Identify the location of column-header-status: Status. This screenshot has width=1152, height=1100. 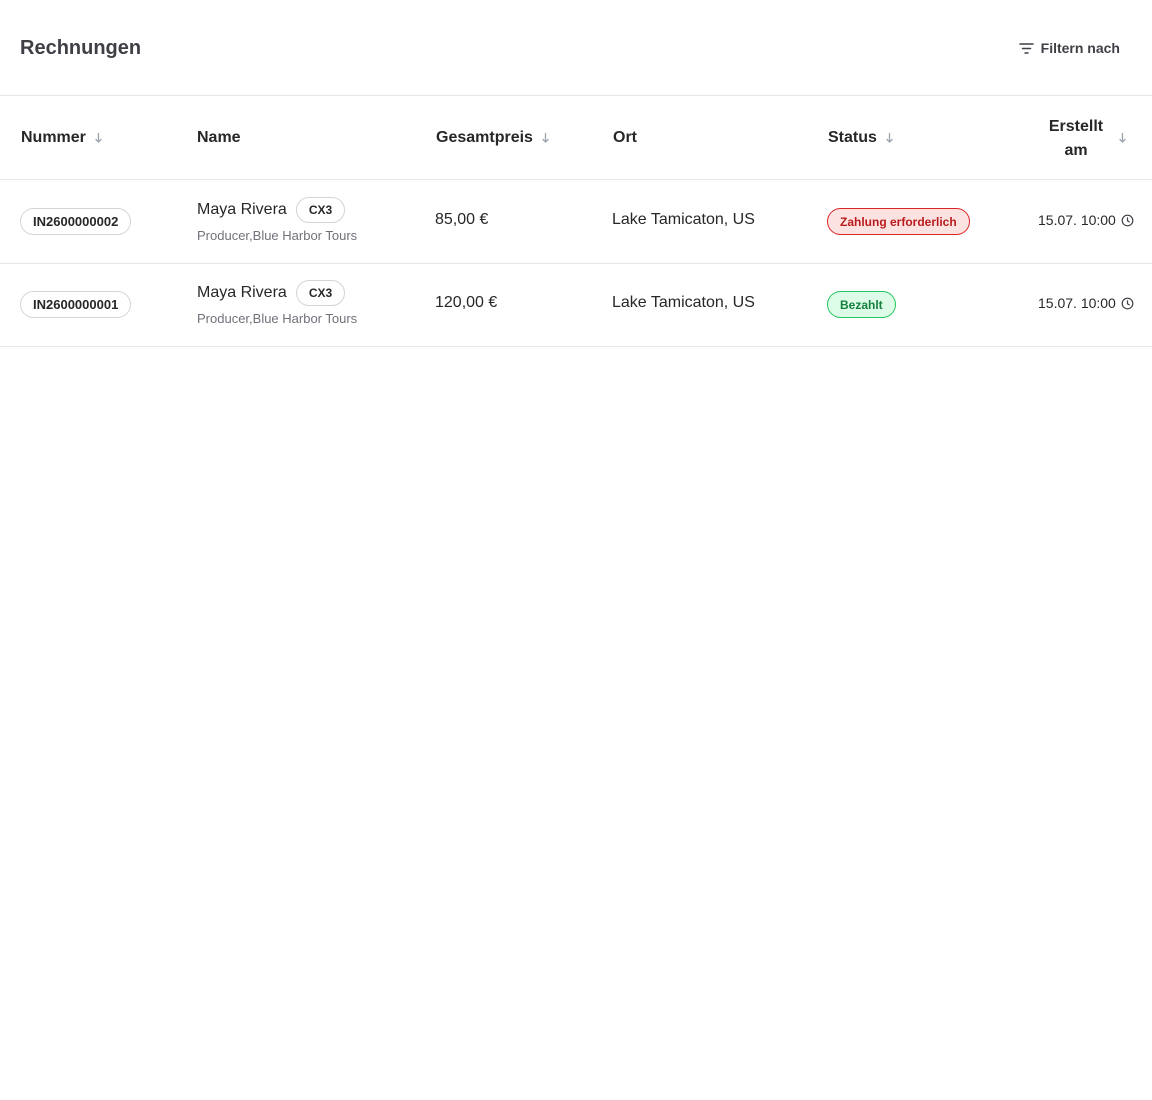
(861, 138).